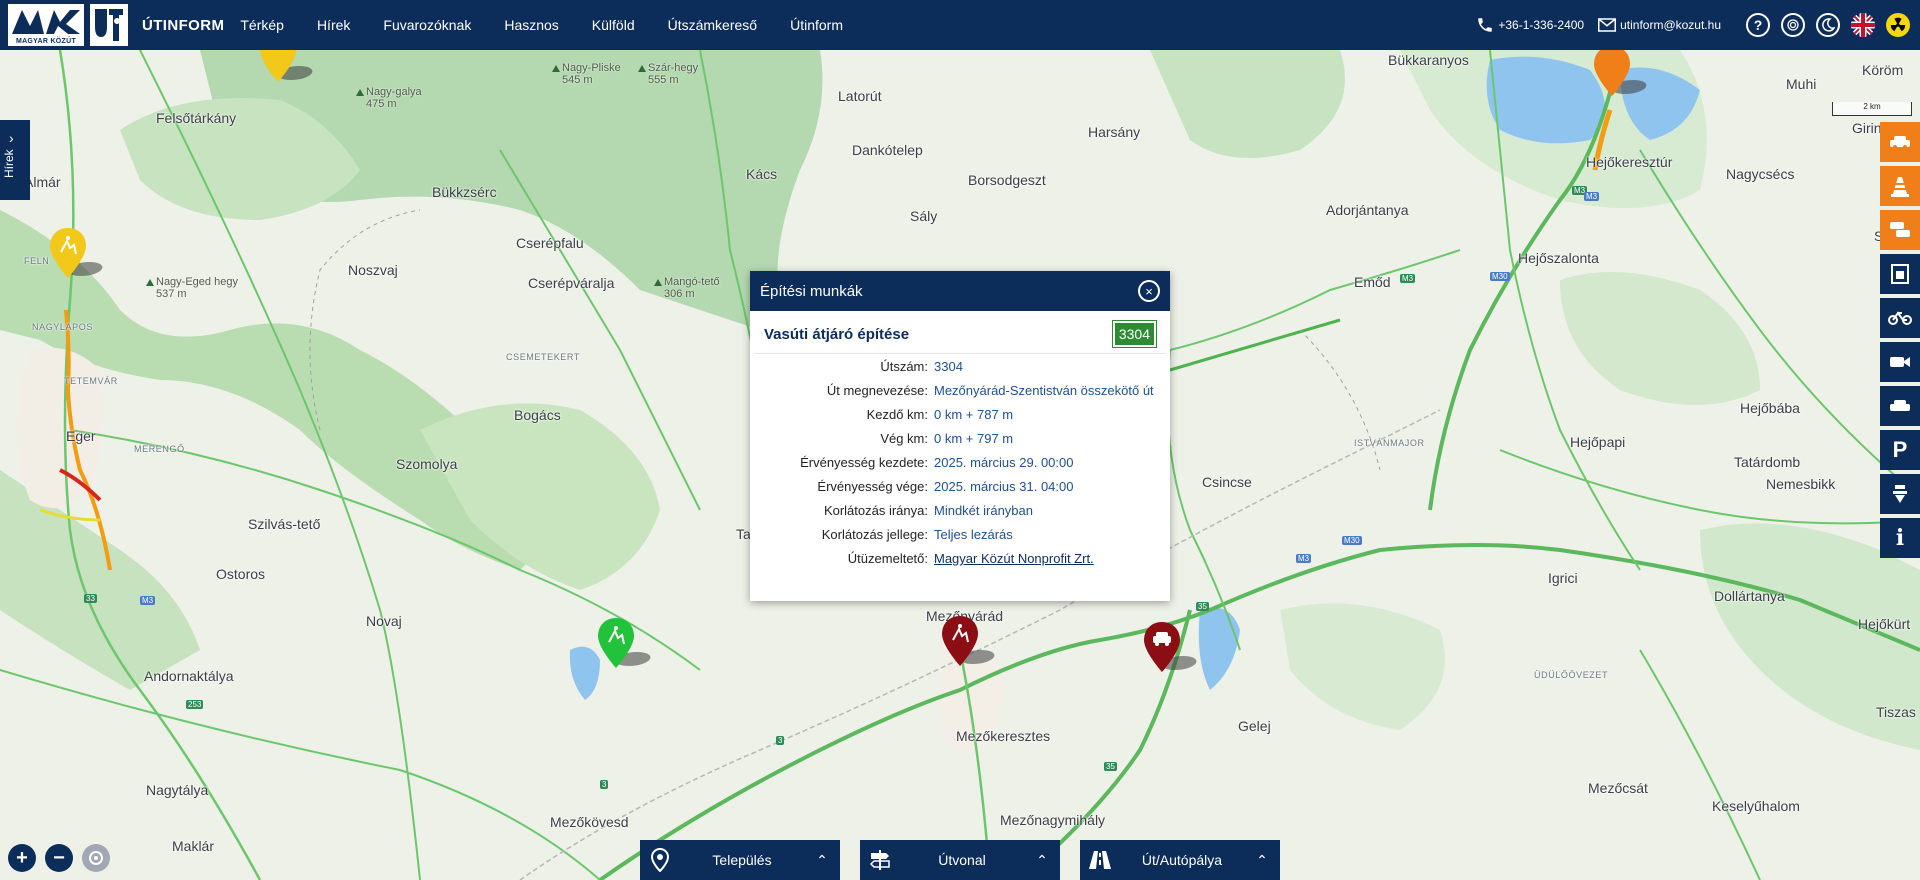  I want to click on road-shield: M30, so click(1352, 540).